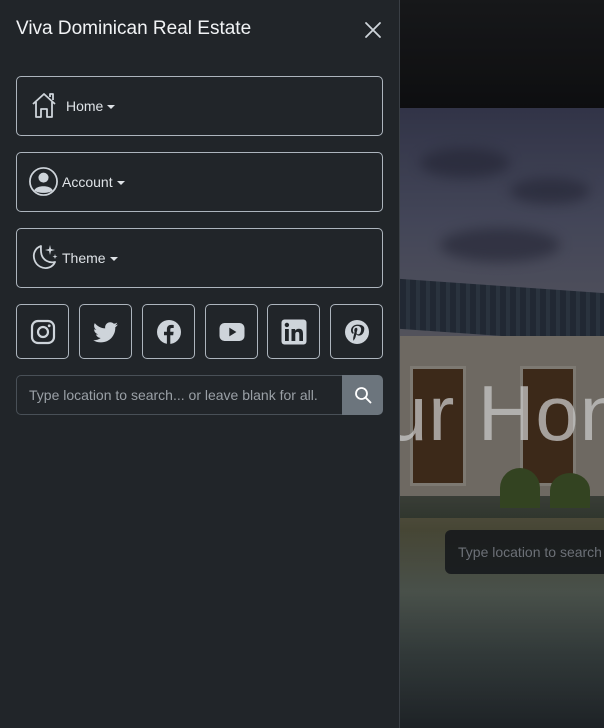 Image resolution: width=604 pixels, height=728 pixels. I want to click on search-group, so click(199, 395).